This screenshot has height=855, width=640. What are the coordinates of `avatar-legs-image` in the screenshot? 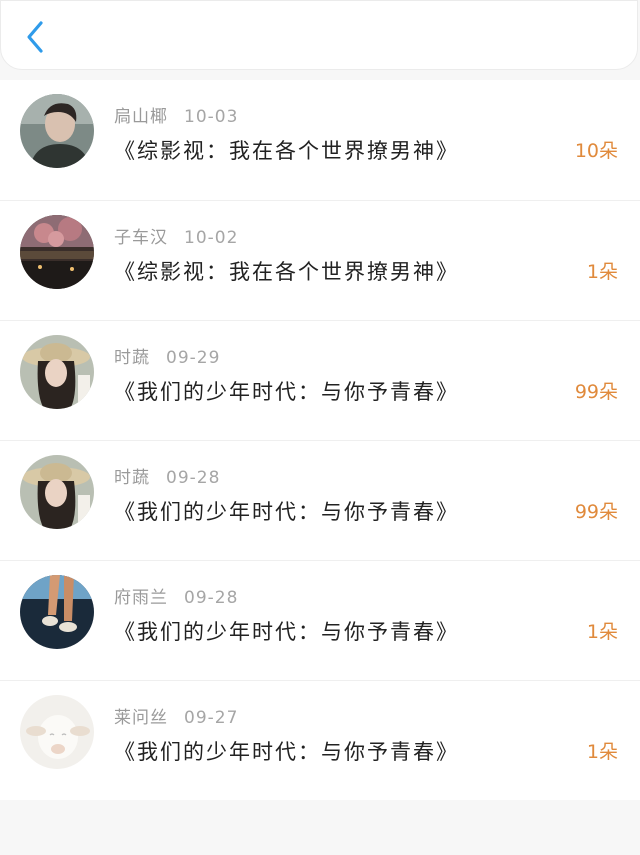 It's located at (57, 612).